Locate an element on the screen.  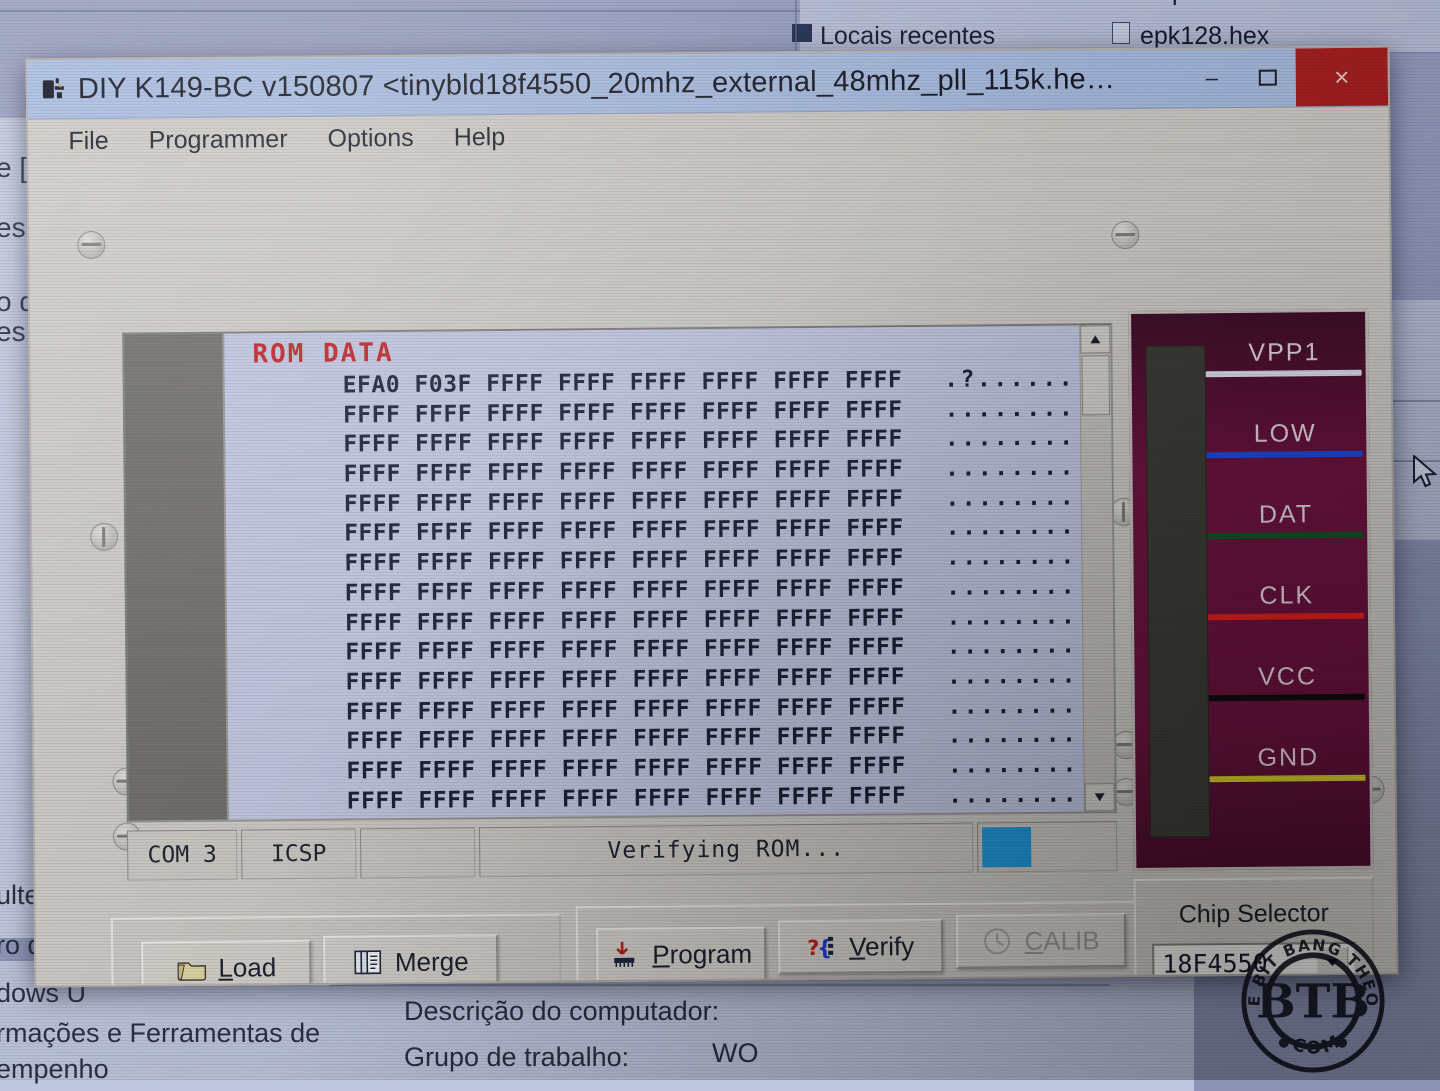
verify-icon: ? { is located at coordinates (823, 947).